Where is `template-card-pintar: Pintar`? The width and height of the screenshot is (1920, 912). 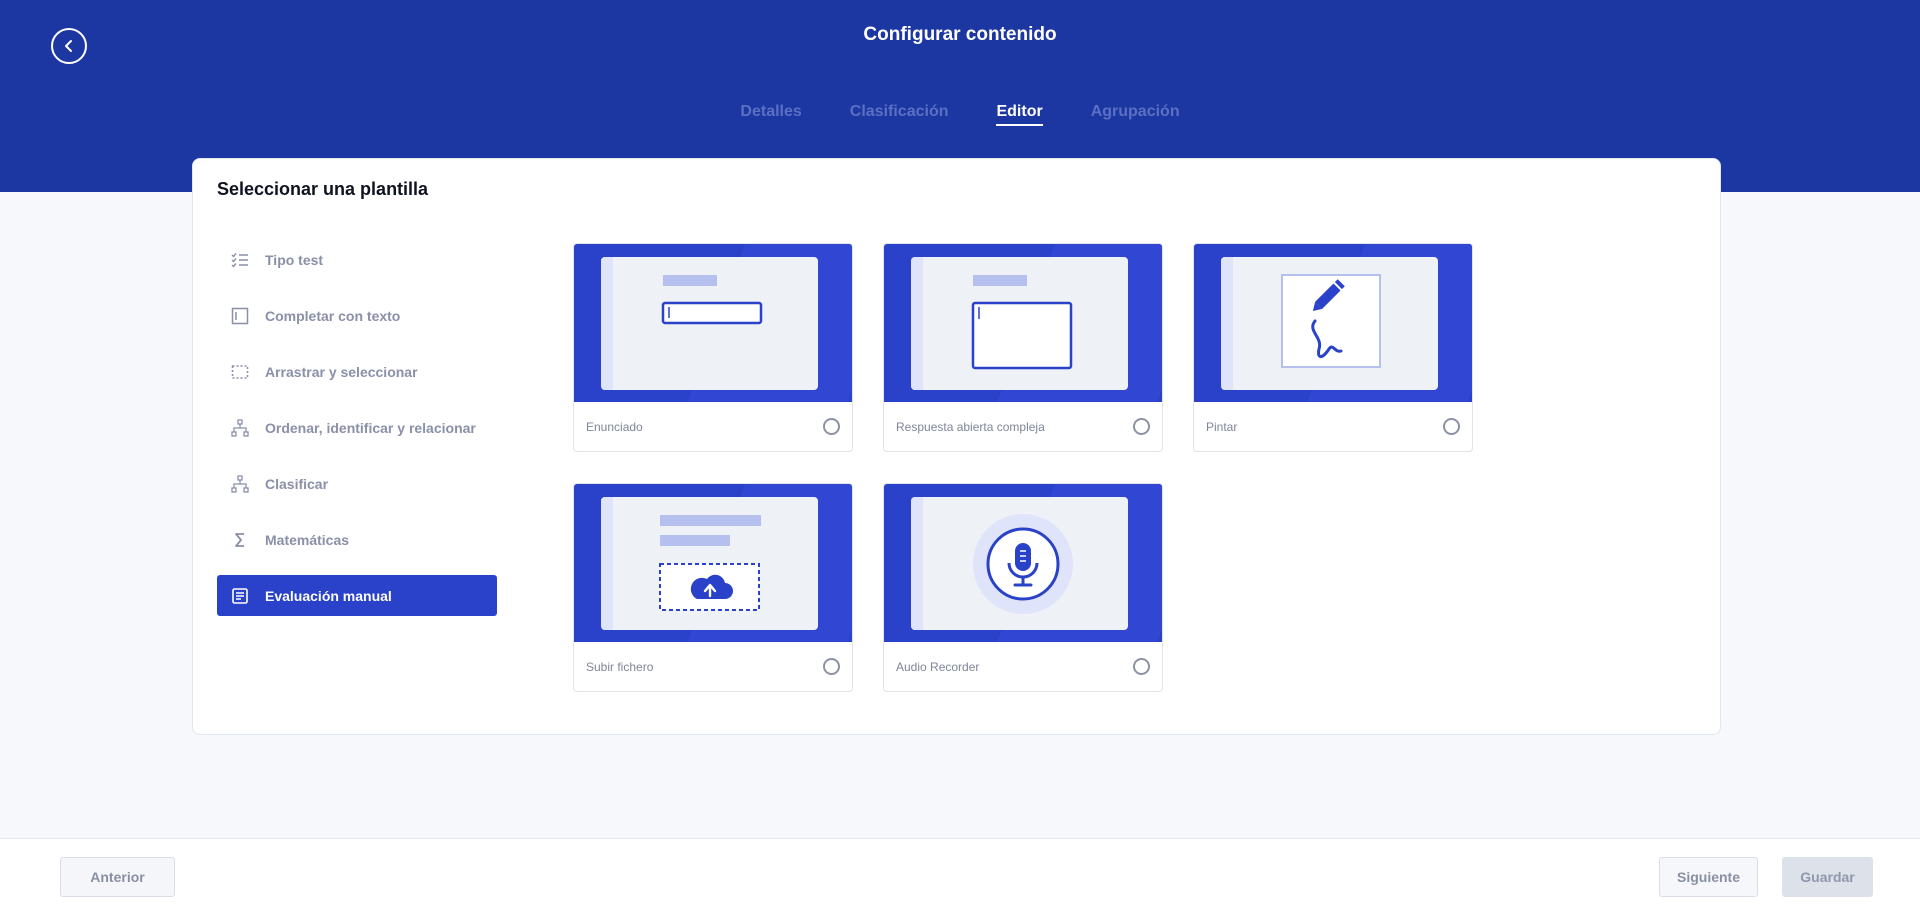 template-card-pintar: Pintar is located at coordinates (1333, 347).